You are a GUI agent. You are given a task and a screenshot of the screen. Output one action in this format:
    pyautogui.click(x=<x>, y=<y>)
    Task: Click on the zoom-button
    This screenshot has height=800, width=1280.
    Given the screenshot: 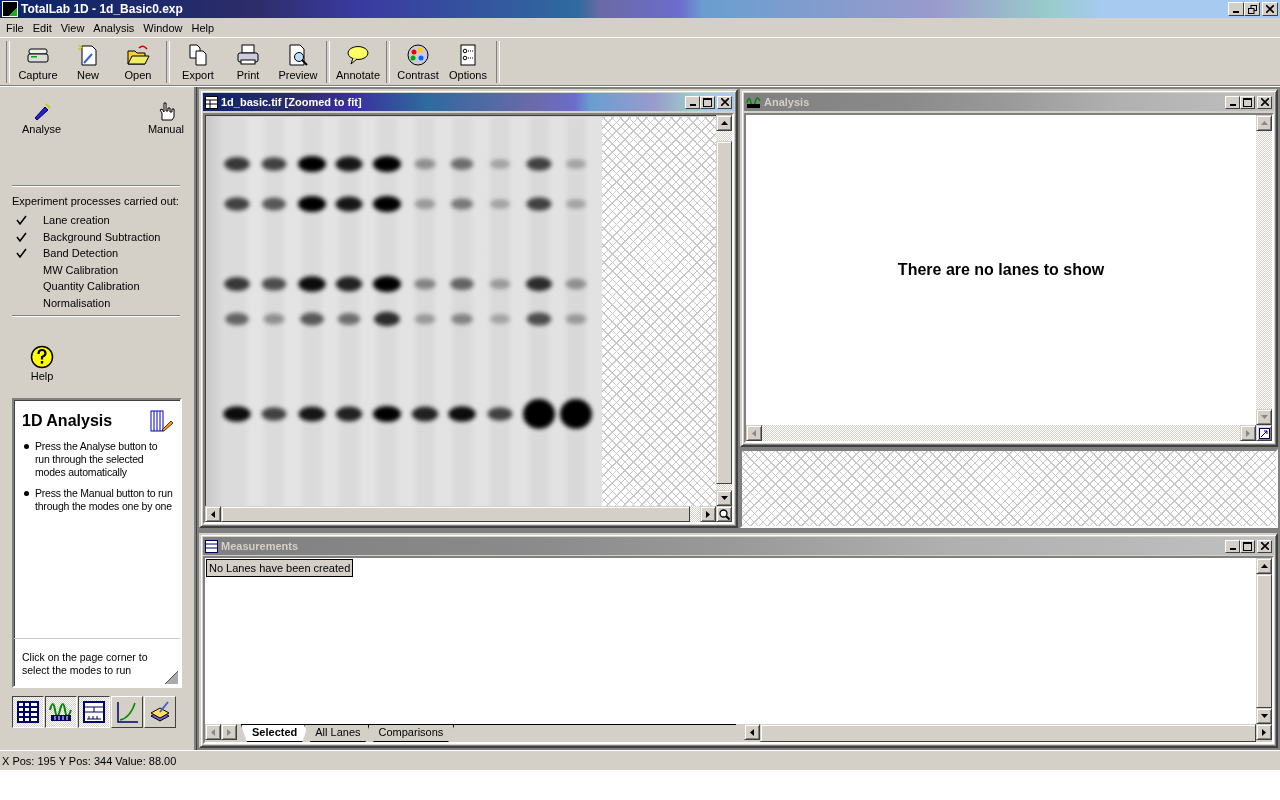 What is the action you would take?
    pyautogui.click(x=724, y=514)
    